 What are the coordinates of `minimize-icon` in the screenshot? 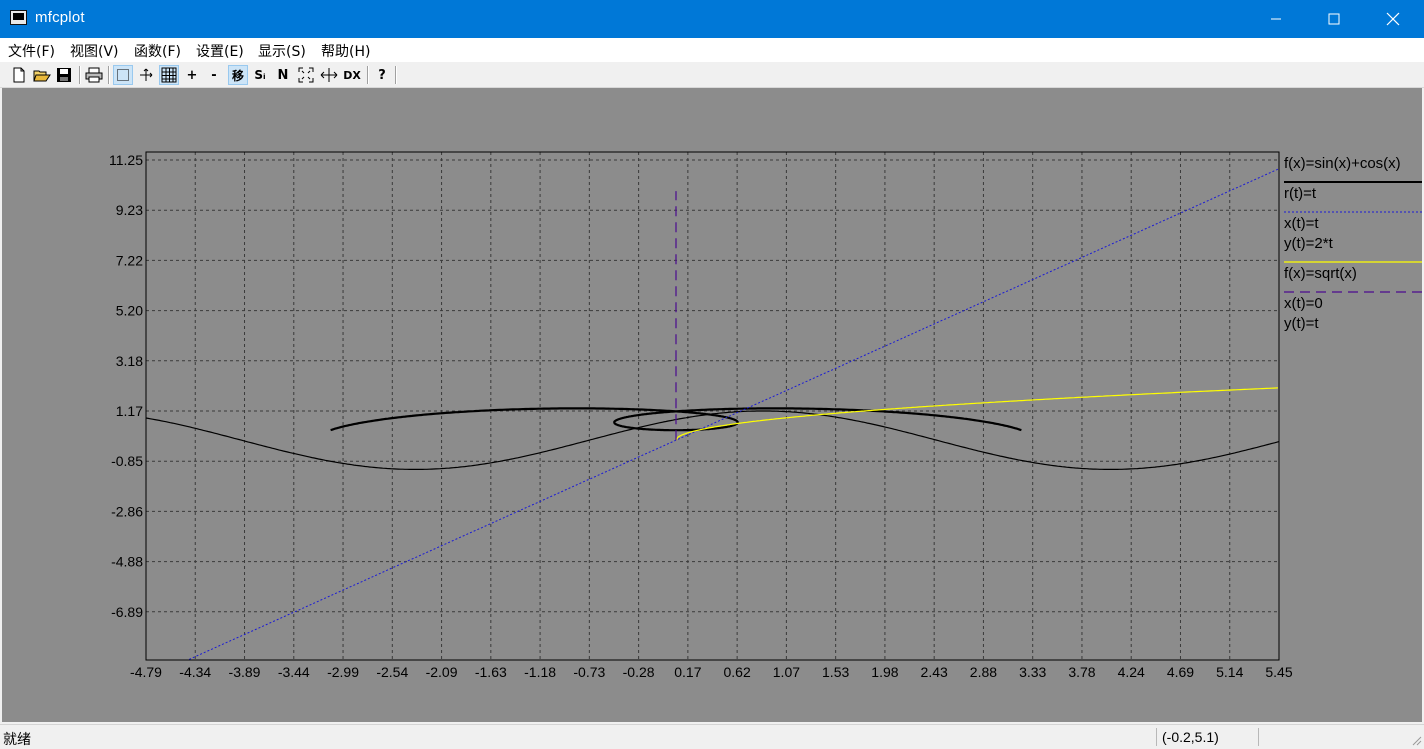 It's located at (1276, 19).